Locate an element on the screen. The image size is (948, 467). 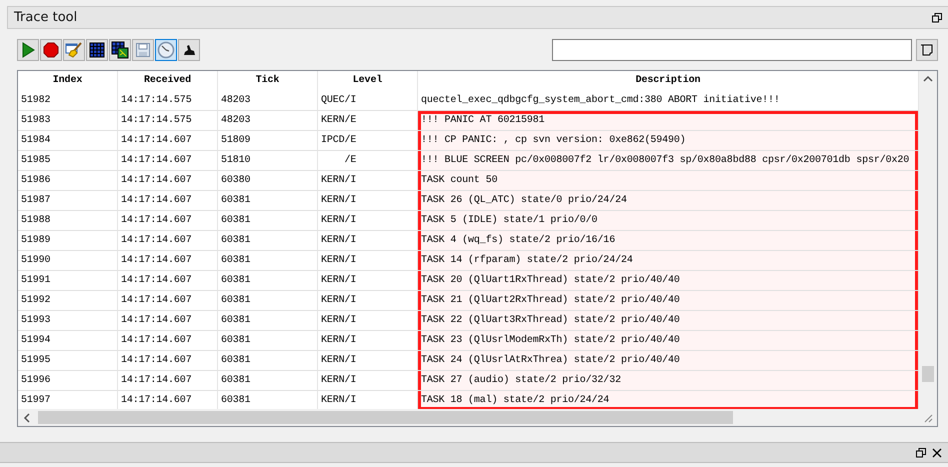
table-cell: 51996 is located at coordinates (68, 381).